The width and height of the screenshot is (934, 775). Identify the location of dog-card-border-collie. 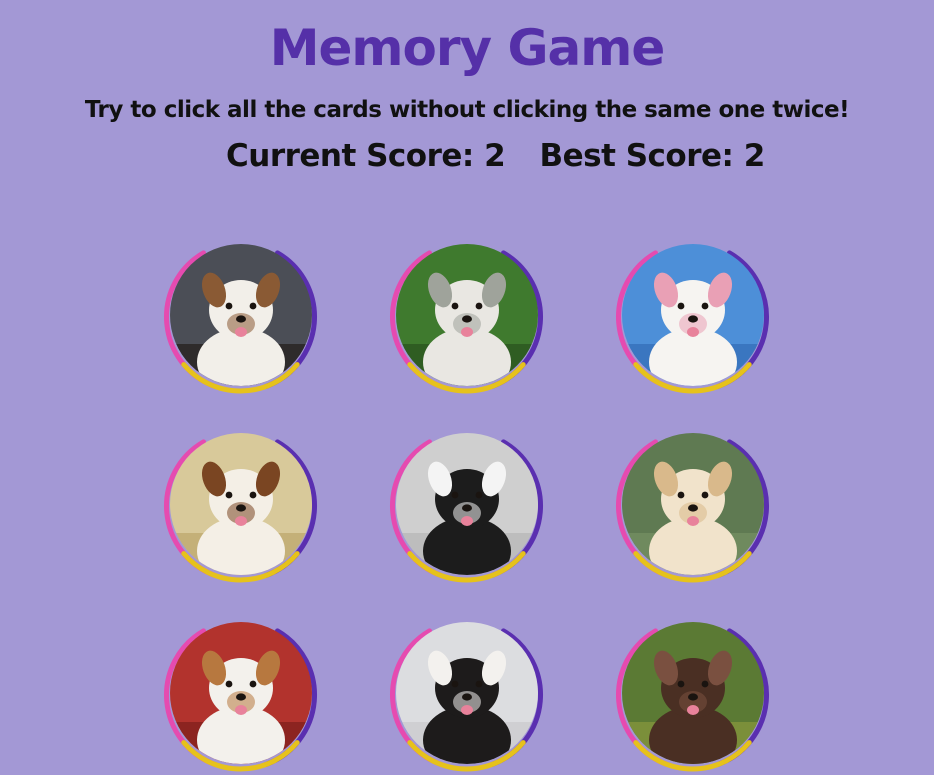
(466, 507).